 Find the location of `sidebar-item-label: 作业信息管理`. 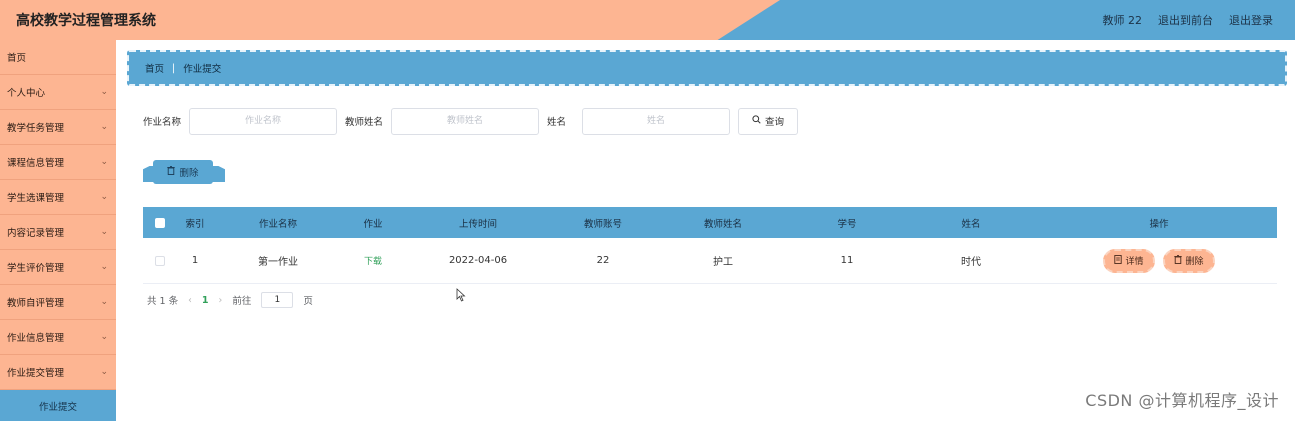

sidebar-item-label: 作业信息管理 is located at coordinates (35, 337).